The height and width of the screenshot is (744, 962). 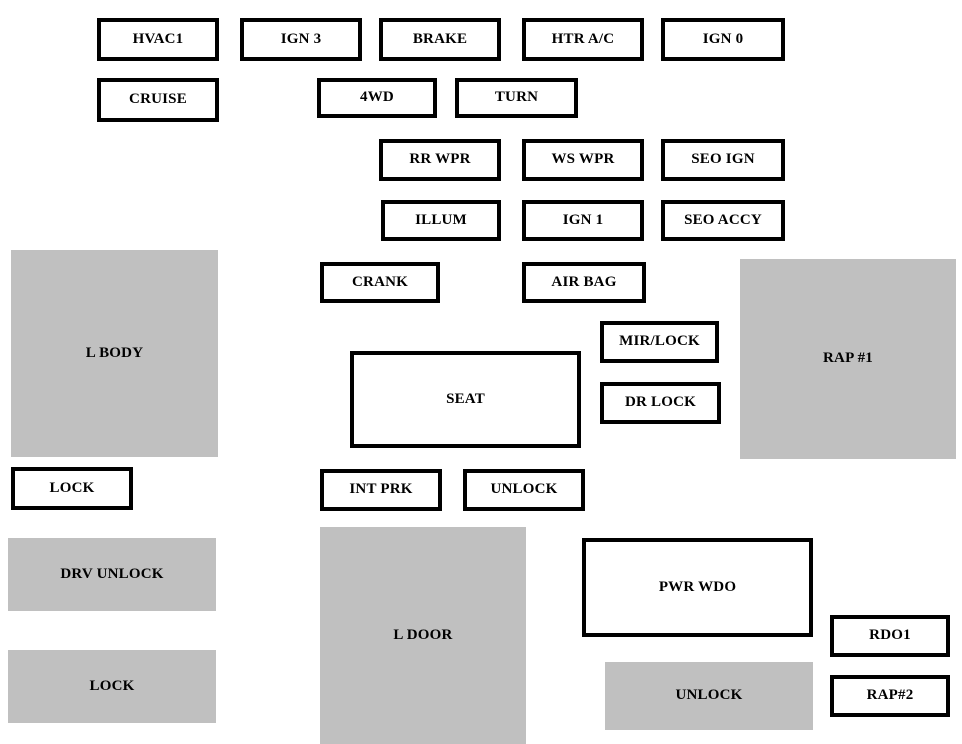 I want to click on fuse-label-ign0: IGN 0, so click(x=723, y=38).